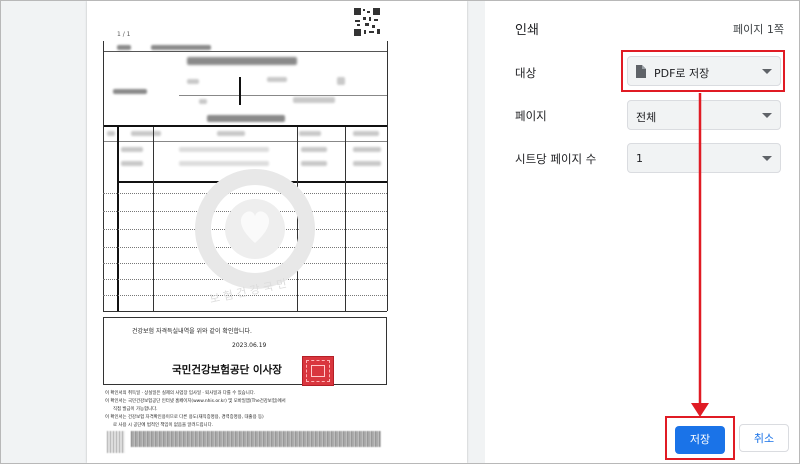  Describe the element at coordinates (531, 116) in the screenshot. I see `pages-label: 페이지` at that location.